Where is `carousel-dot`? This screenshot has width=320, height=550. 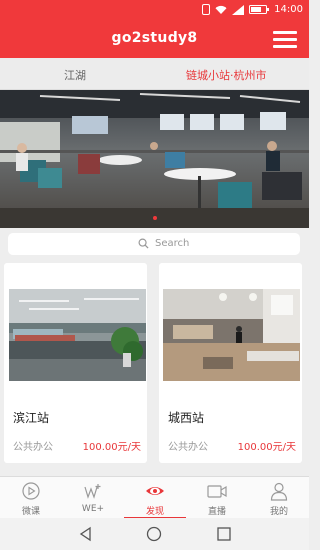
carousel-dot is located at coordinates (154, 218).